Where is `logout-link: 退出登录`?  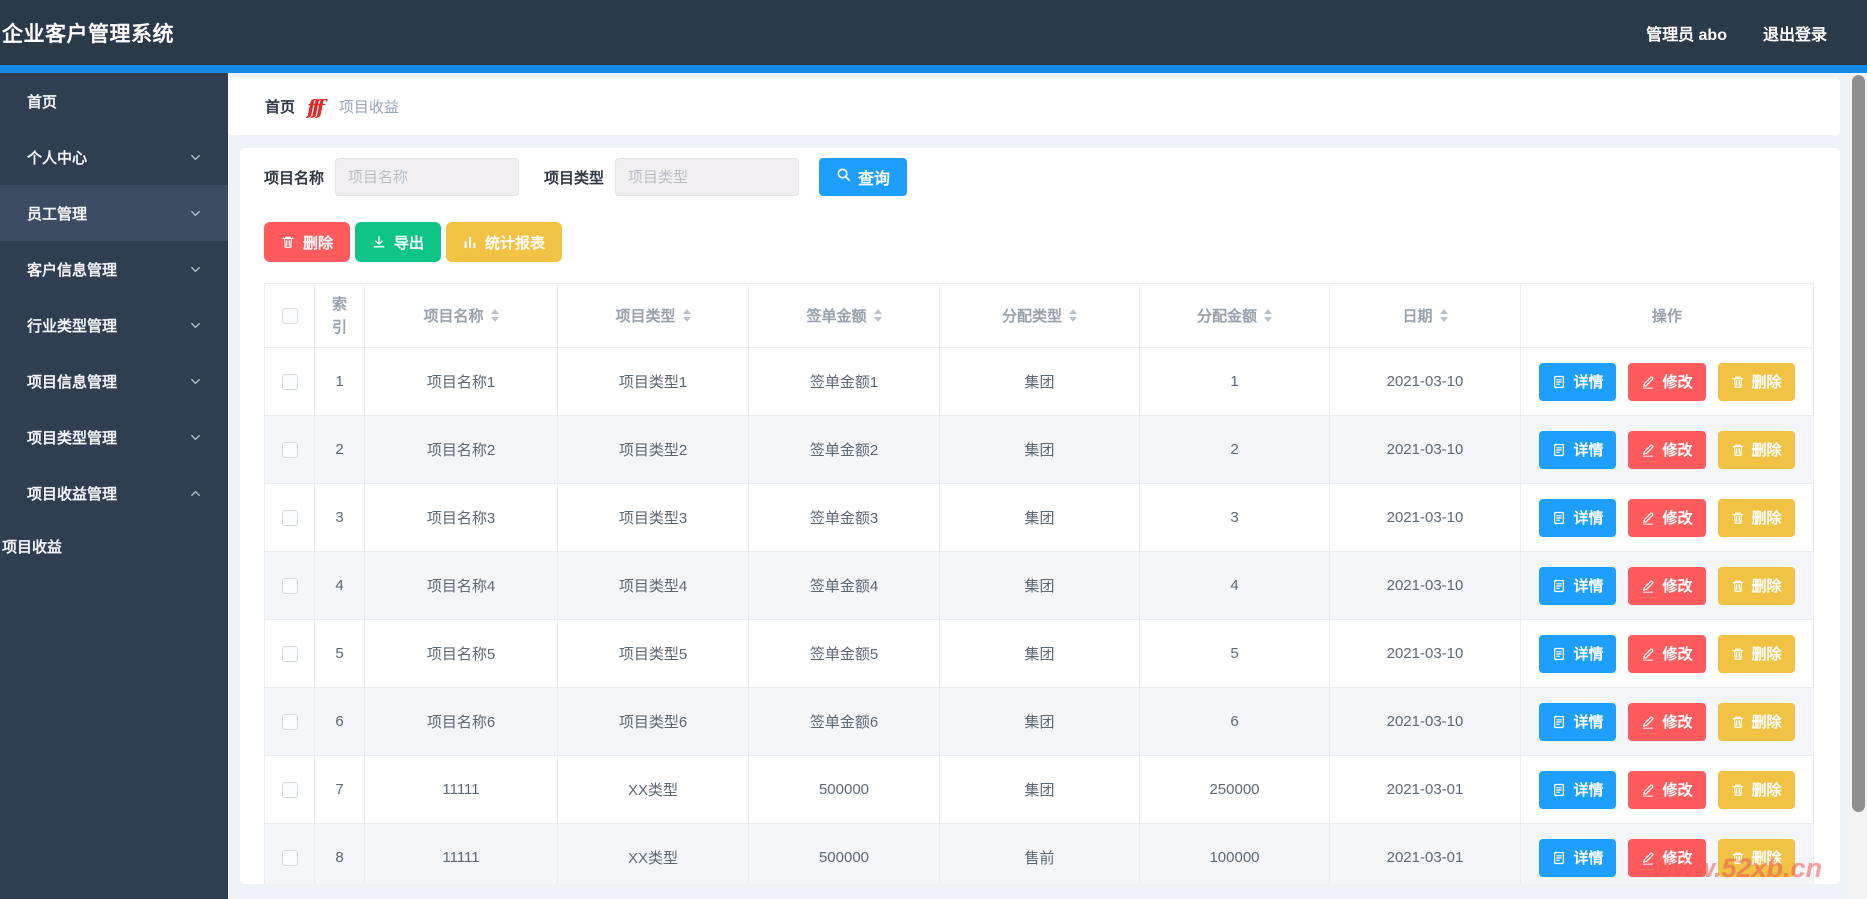
logout-link: 退出登录 is located at coordinates (1795, 33).